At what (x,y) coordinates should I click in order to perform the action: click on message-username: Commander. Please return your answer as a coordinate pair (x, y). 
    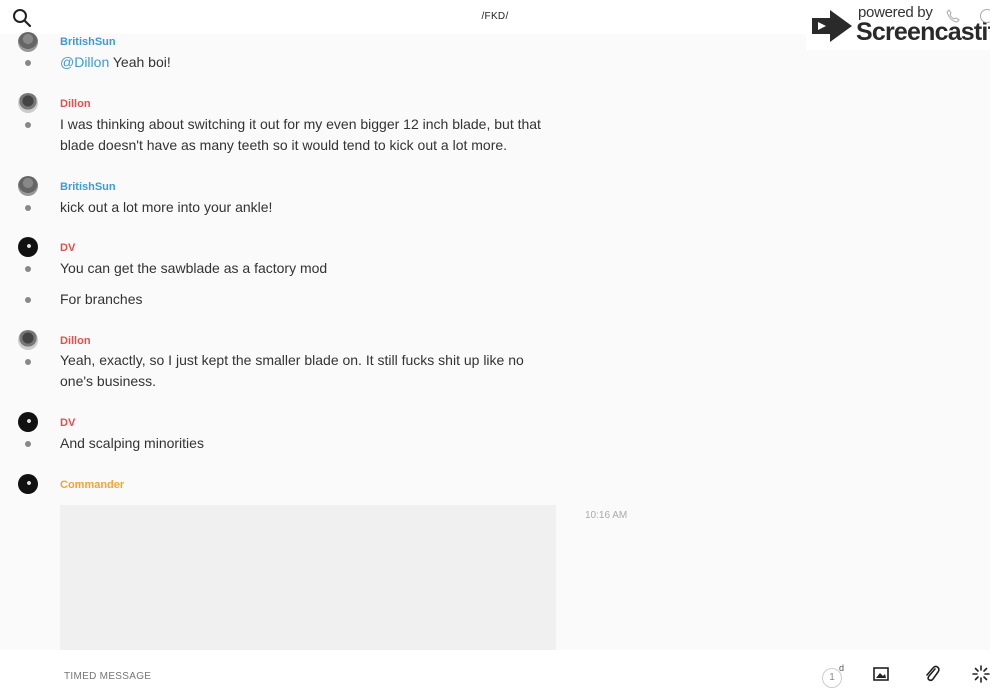
    Looking at the image, I should click on (92, 485).